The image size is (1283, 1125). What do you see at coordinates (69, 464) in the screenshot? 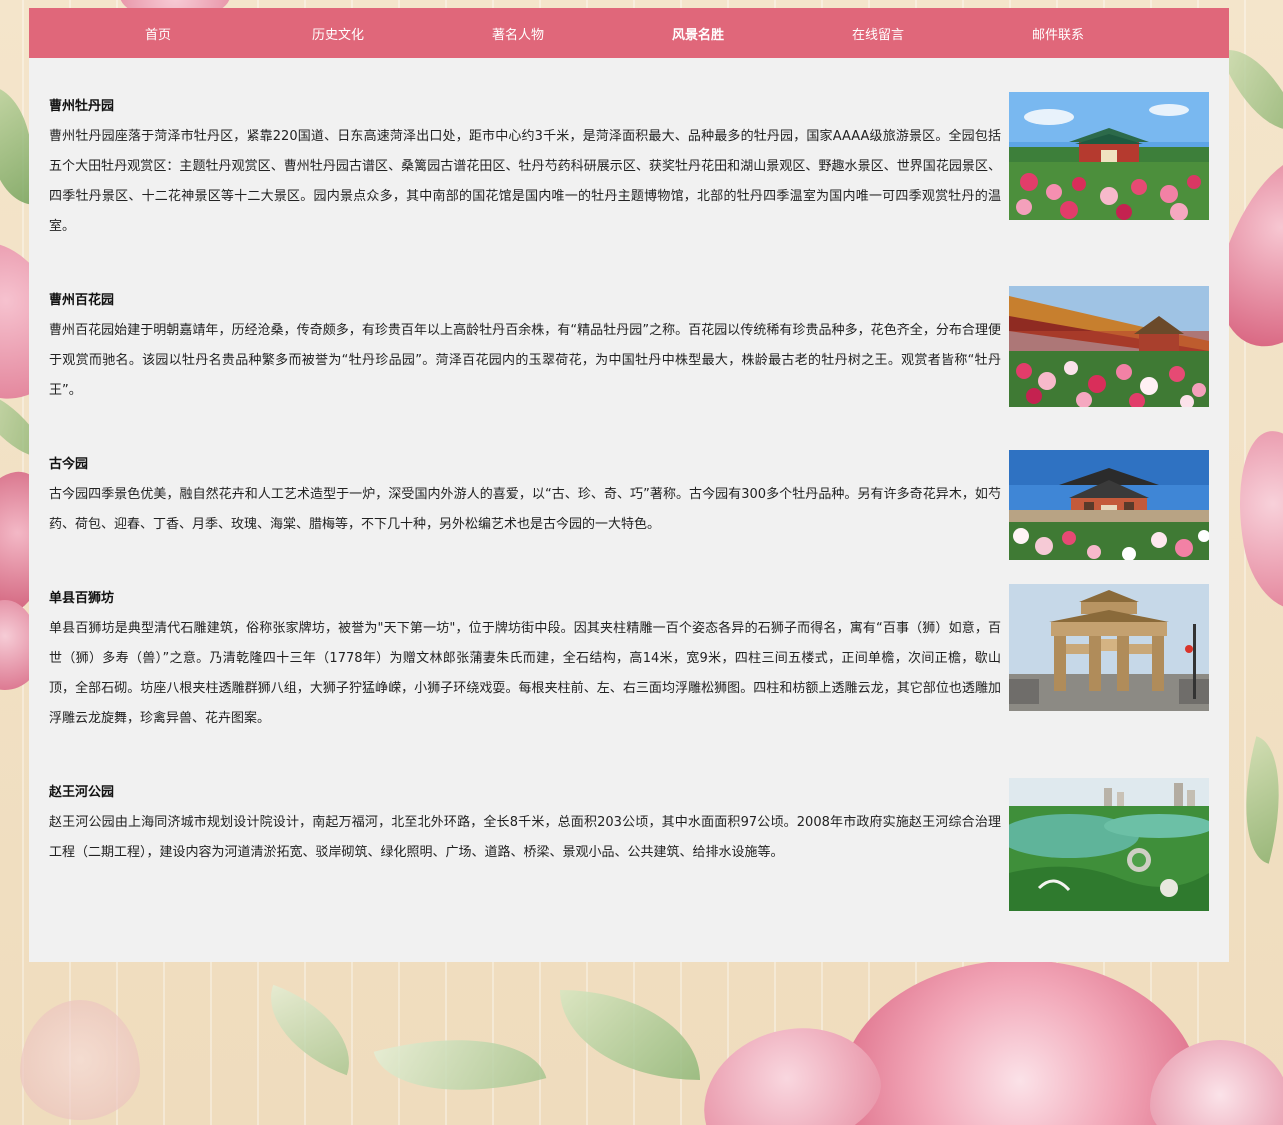
I see `spot-title: 古今园` at bounding box center [69, 464].